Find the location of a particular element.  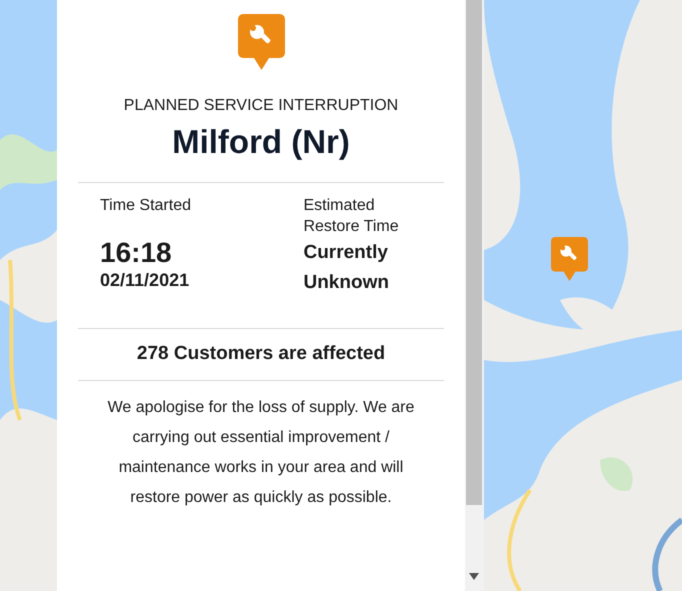

scrollbar is located at coordinates (474, 295).